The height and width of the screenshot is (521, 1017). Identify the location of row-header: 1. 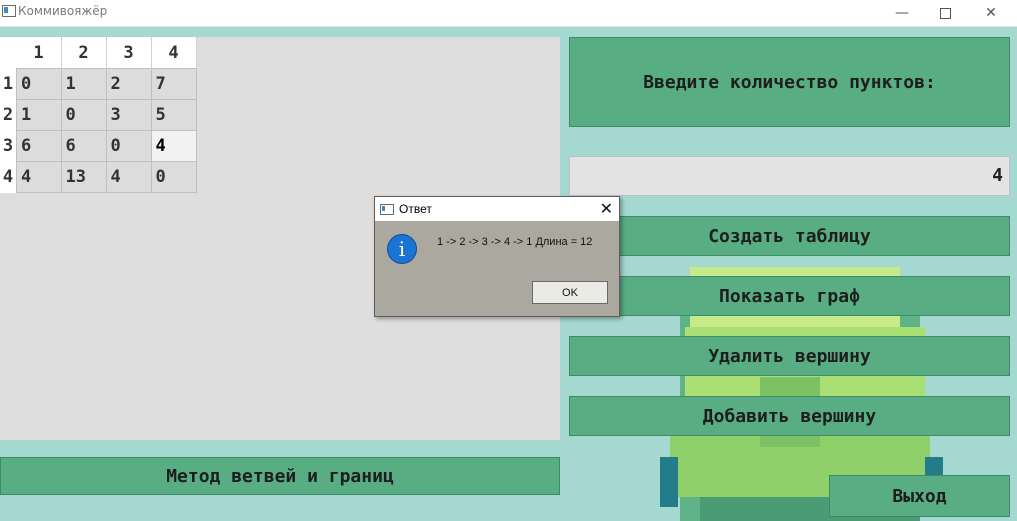
(8, 84).